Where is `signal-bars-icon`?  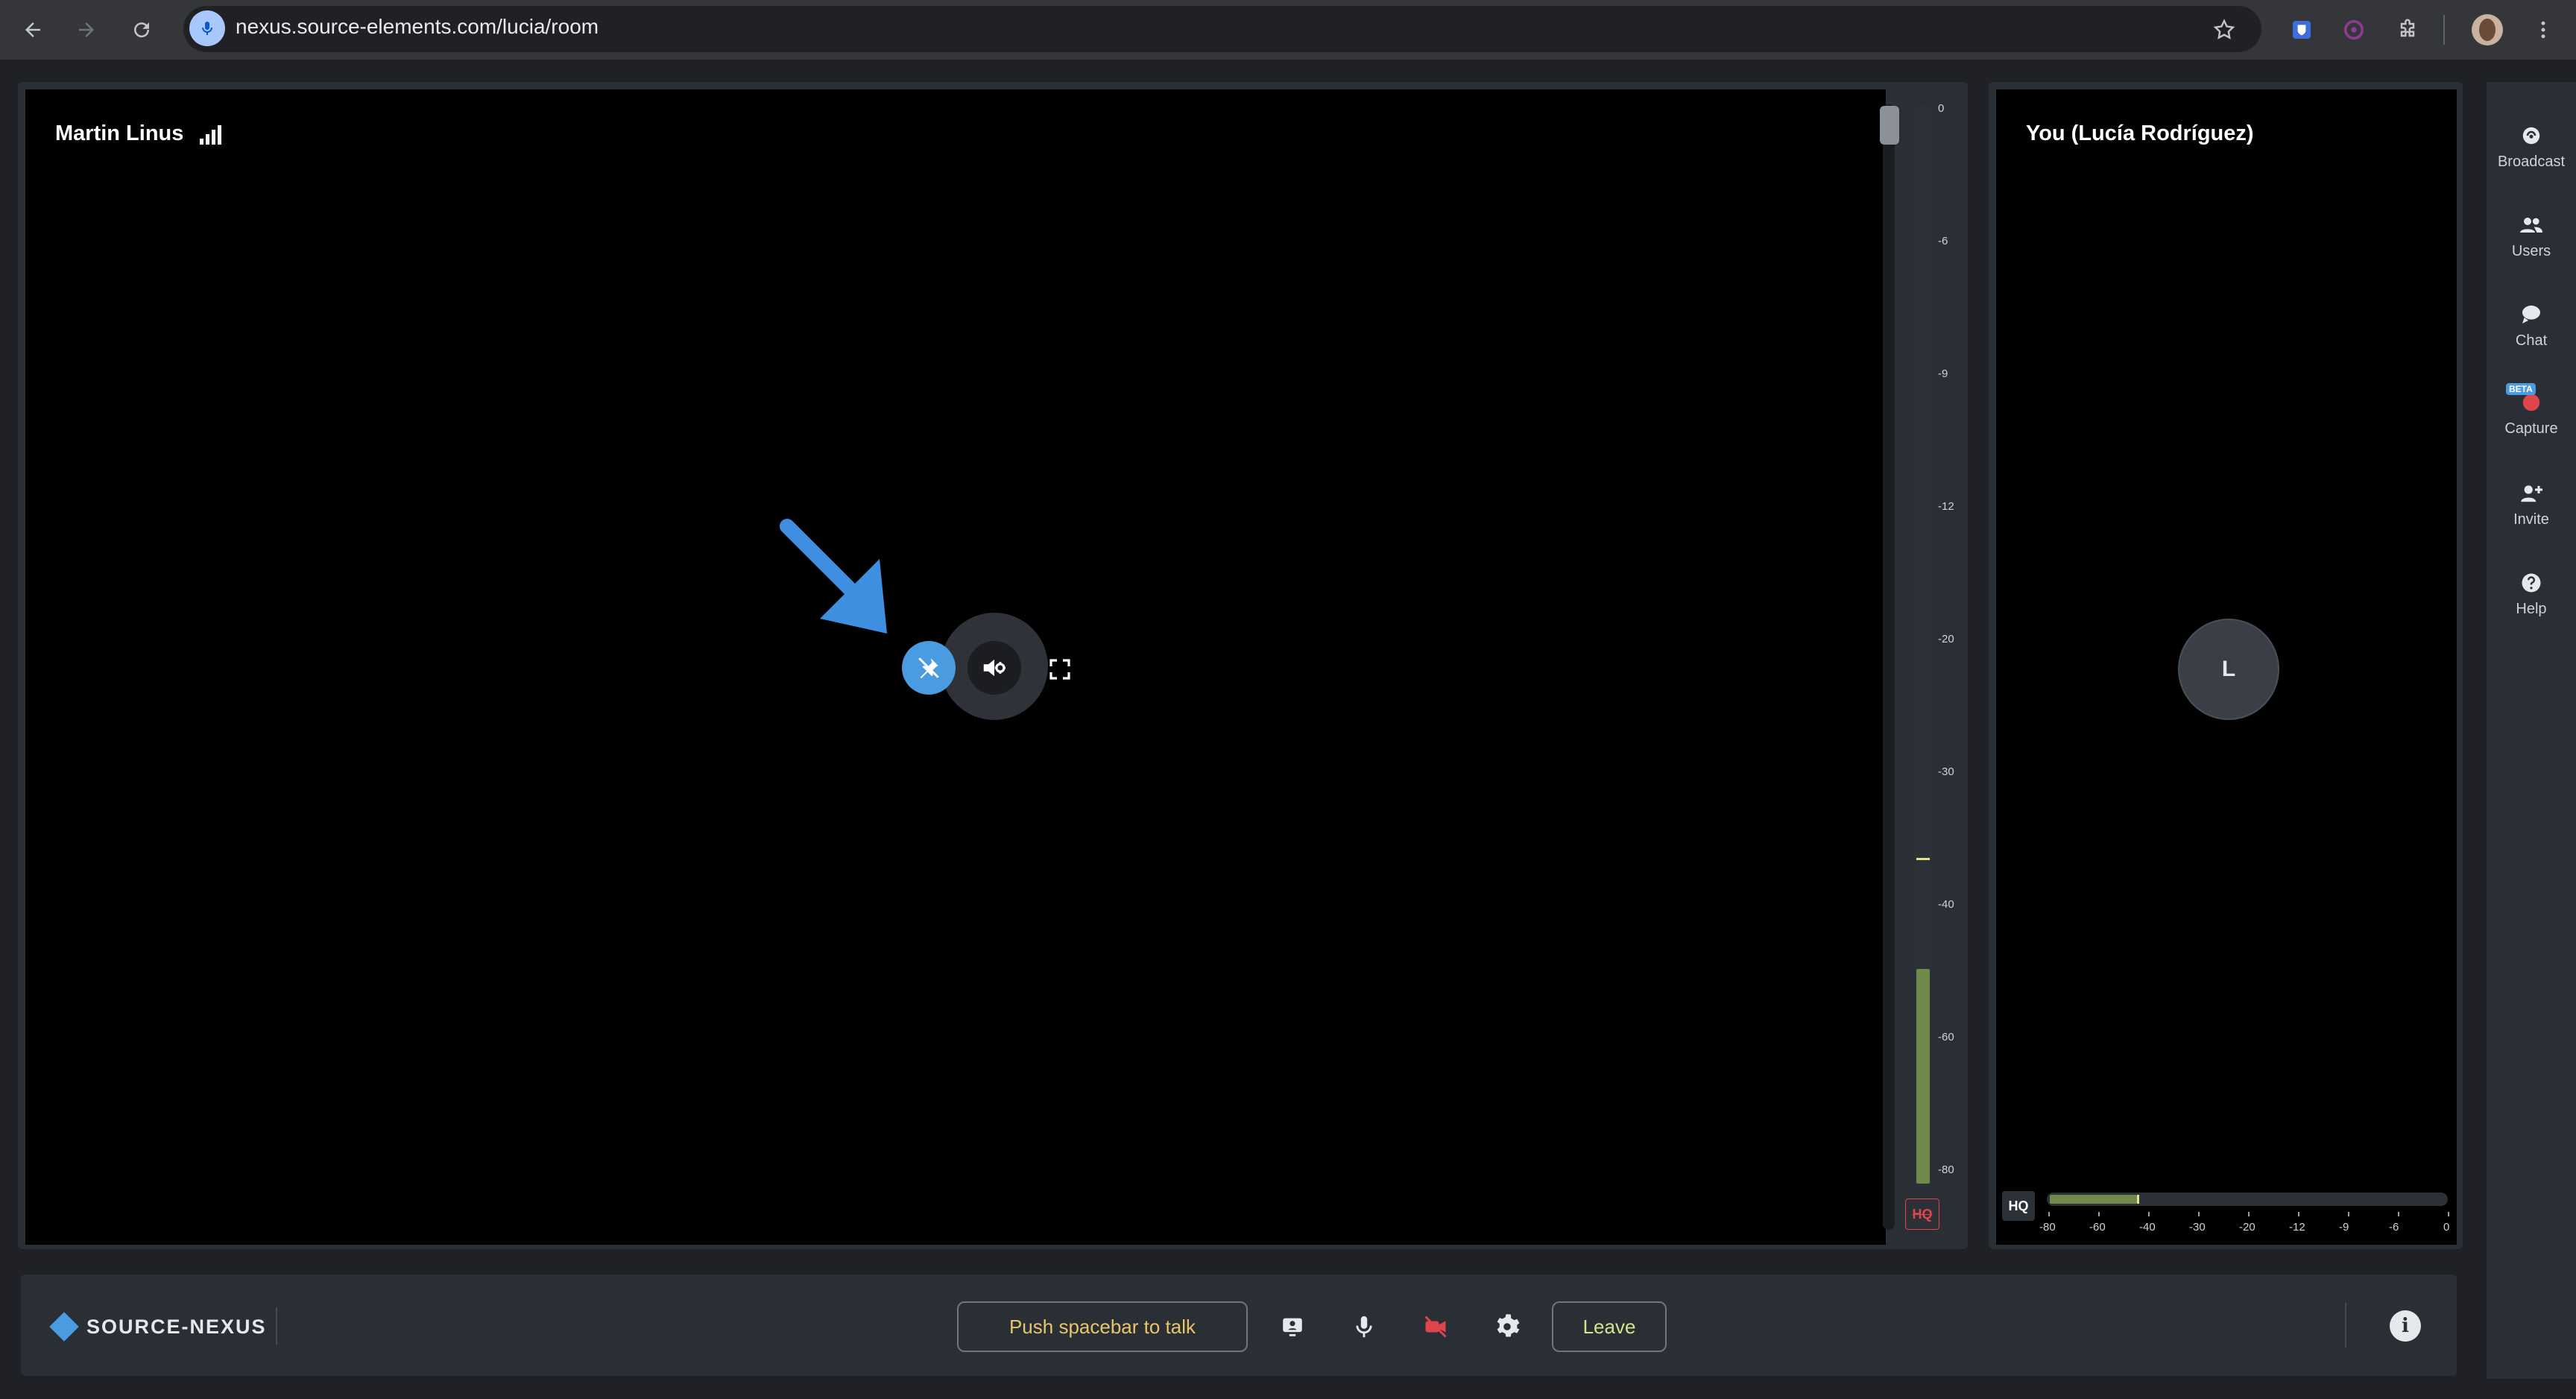
signal-bars-icon is located at coordinates (212, 137).